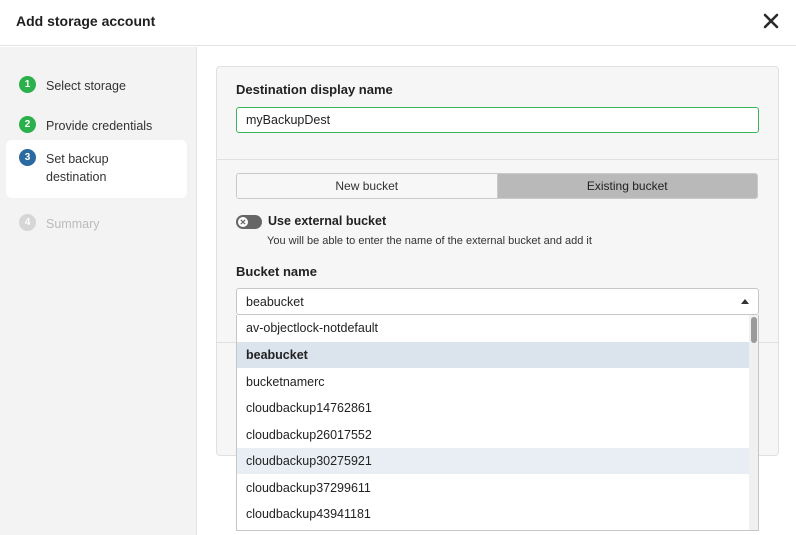 This screenshot has width=796, height=535. I want to click on step-label: Set backup destination, so click(77, 168).